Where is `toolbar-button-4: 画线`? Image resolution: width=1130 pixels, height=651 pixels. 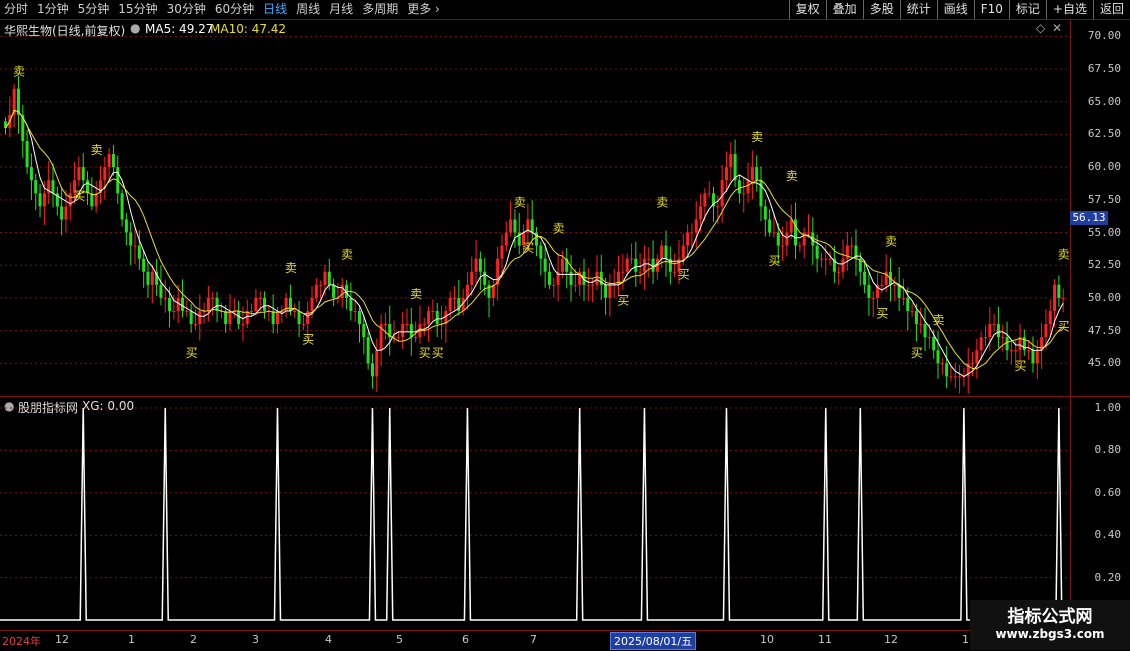
toolbar-button-4: 画线 is located at coordinates (955, 9).